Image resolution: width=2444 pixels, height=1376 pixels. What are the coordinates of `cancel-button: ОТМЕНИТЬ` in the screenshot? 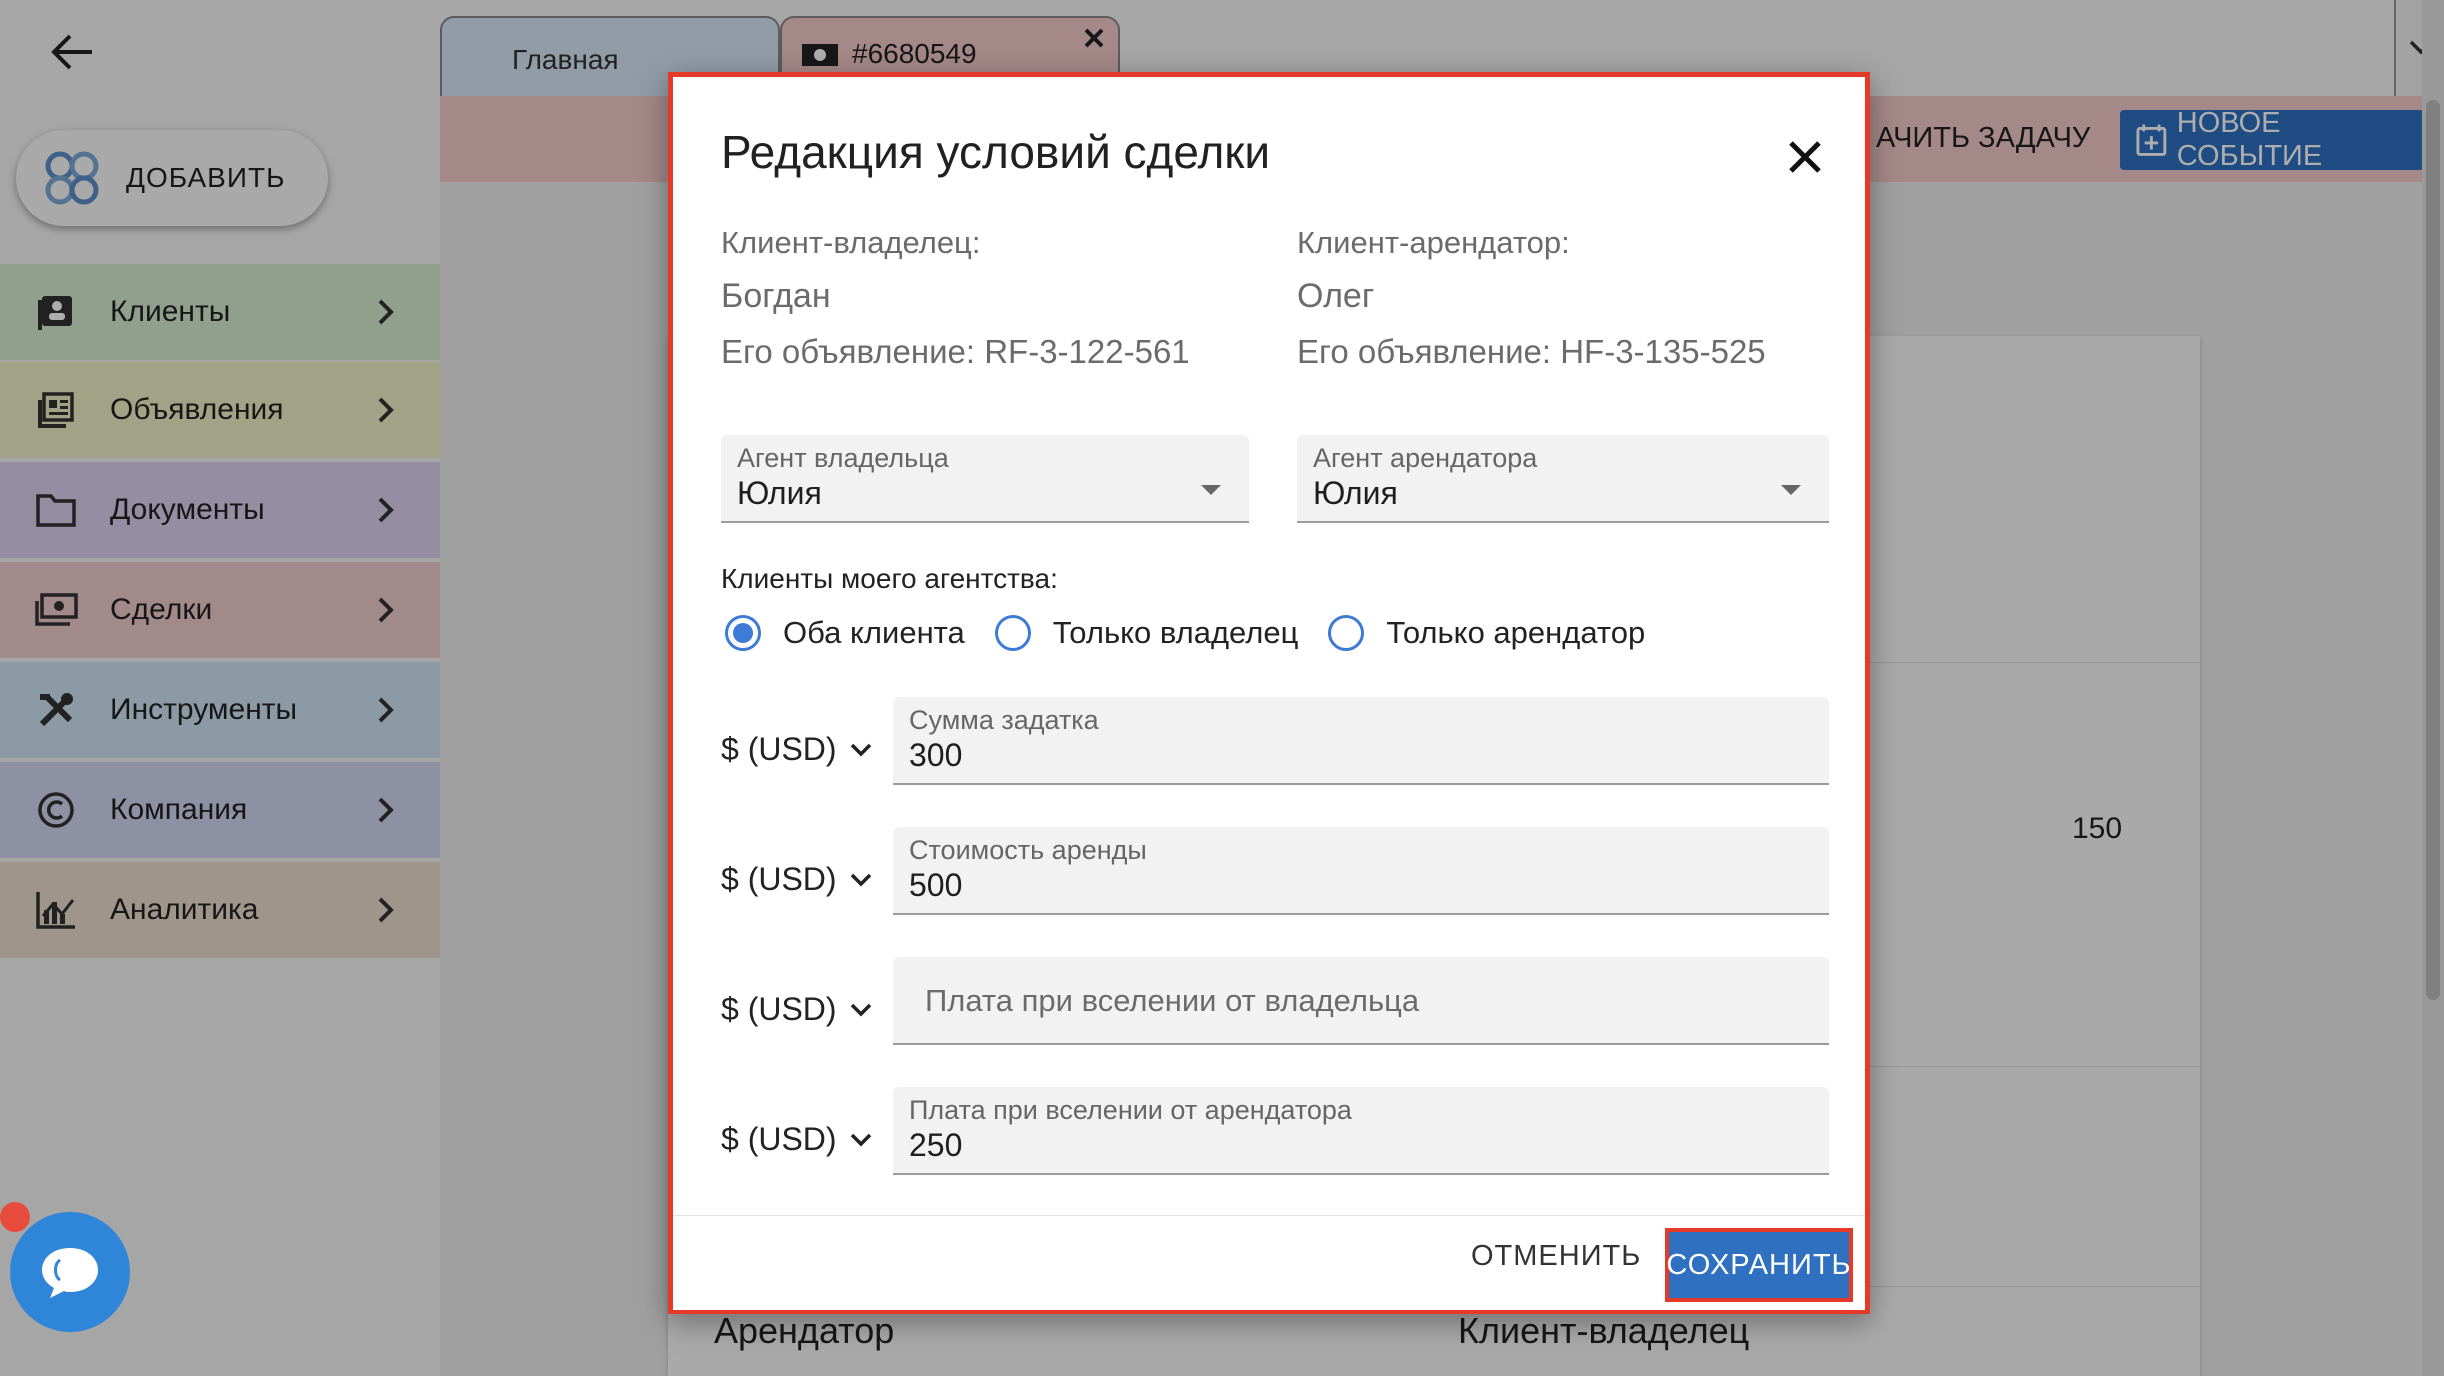 It's located at (1556, 1256).